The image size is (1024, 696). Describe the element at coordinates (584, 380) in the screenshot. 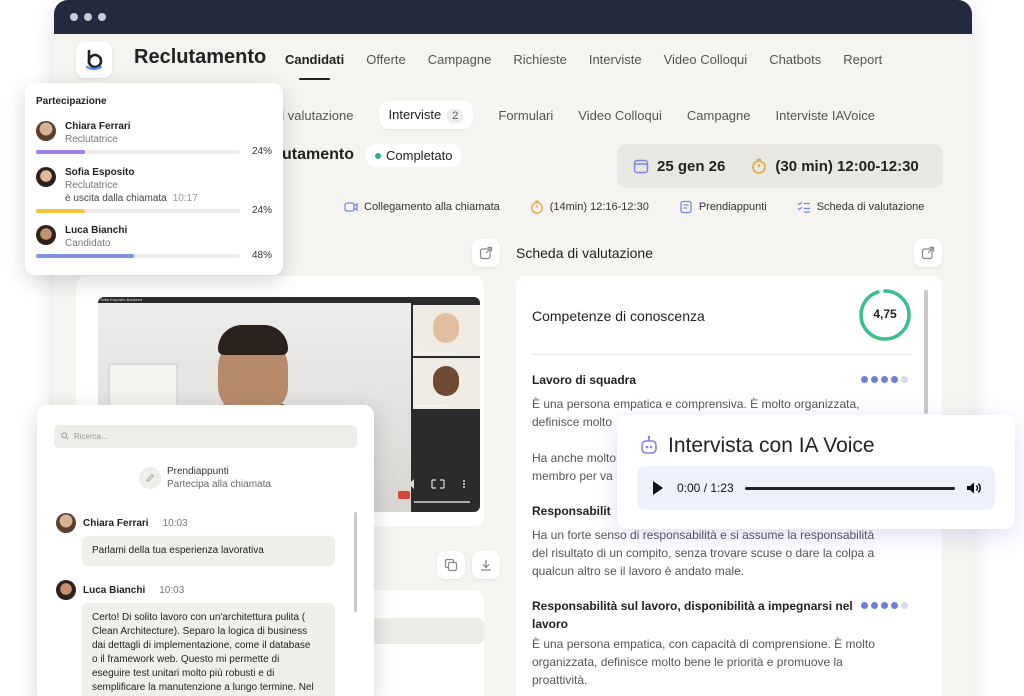

I see `criterion-title: Lavoro di squadra` at that location.